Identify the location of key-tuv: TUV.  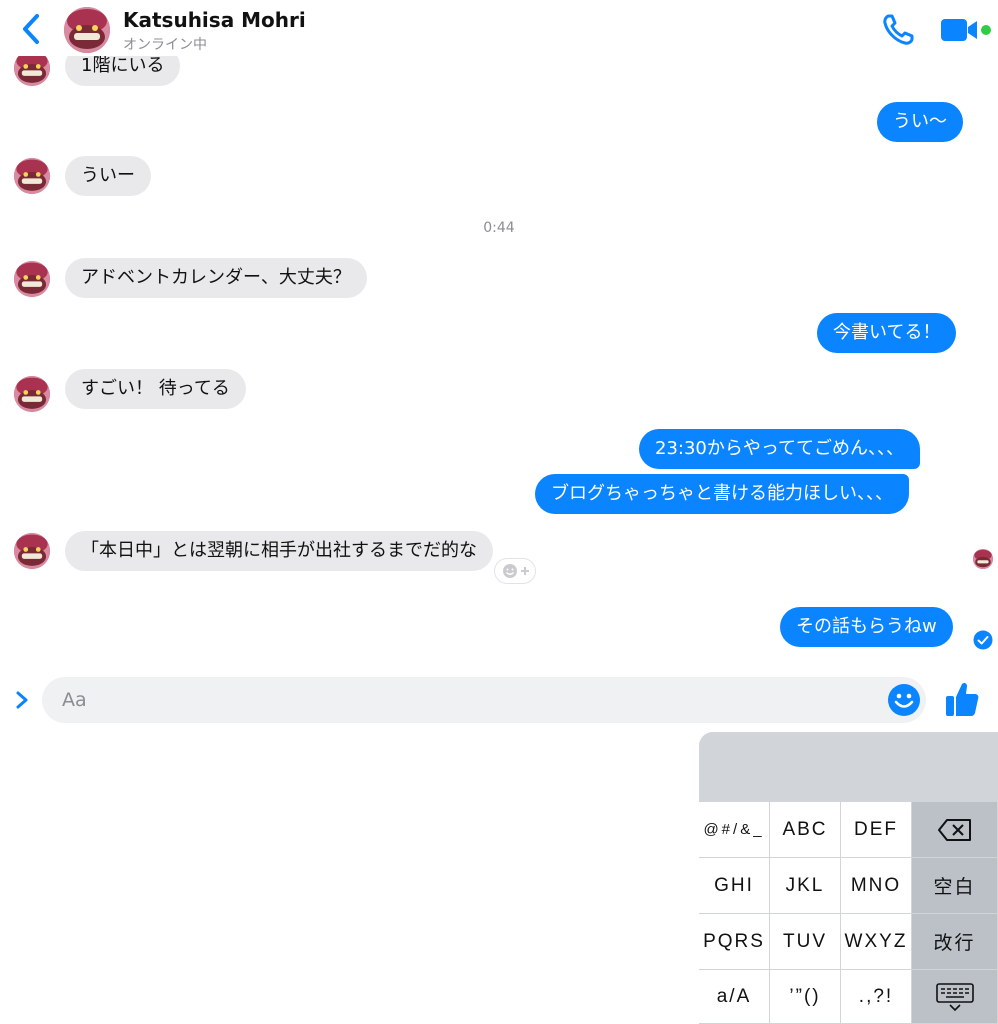
(805, 942).